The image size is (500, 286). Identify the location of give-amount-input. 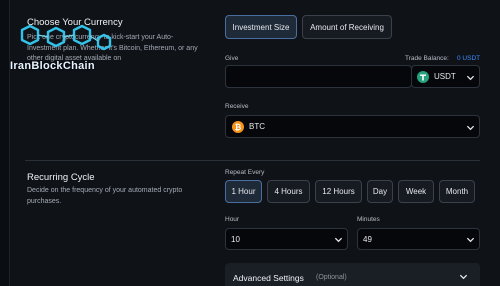
(318, 76).